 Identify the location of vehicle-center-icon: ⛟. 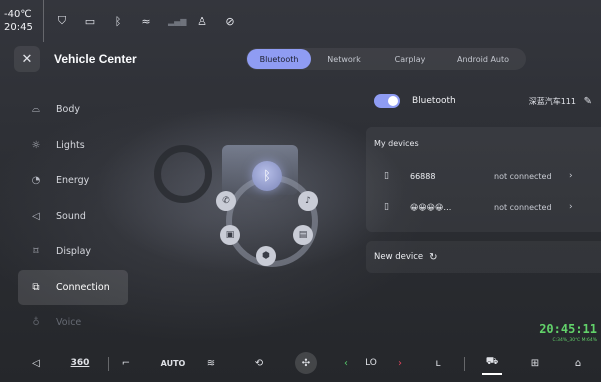
(492, 363).